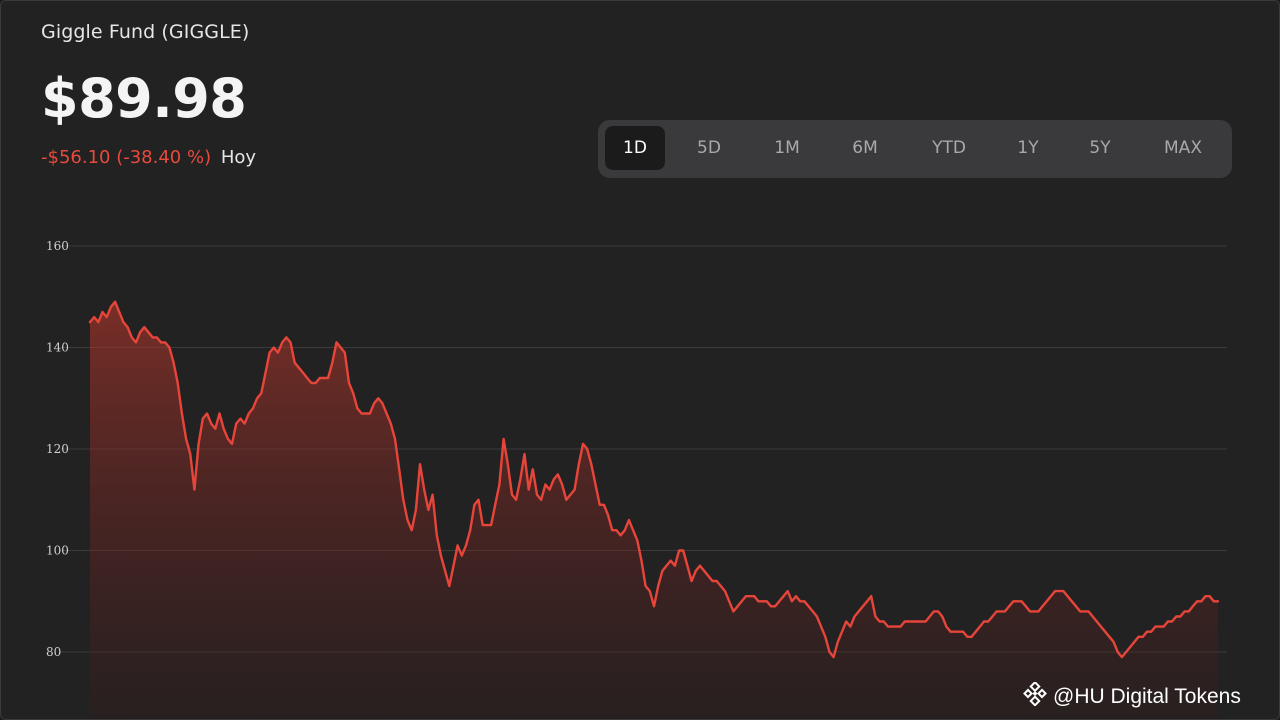  What do you see at coordinates (57, 551) in the screenshot?
I see `y-tick-label: 100` at bounding box center [57, 551].